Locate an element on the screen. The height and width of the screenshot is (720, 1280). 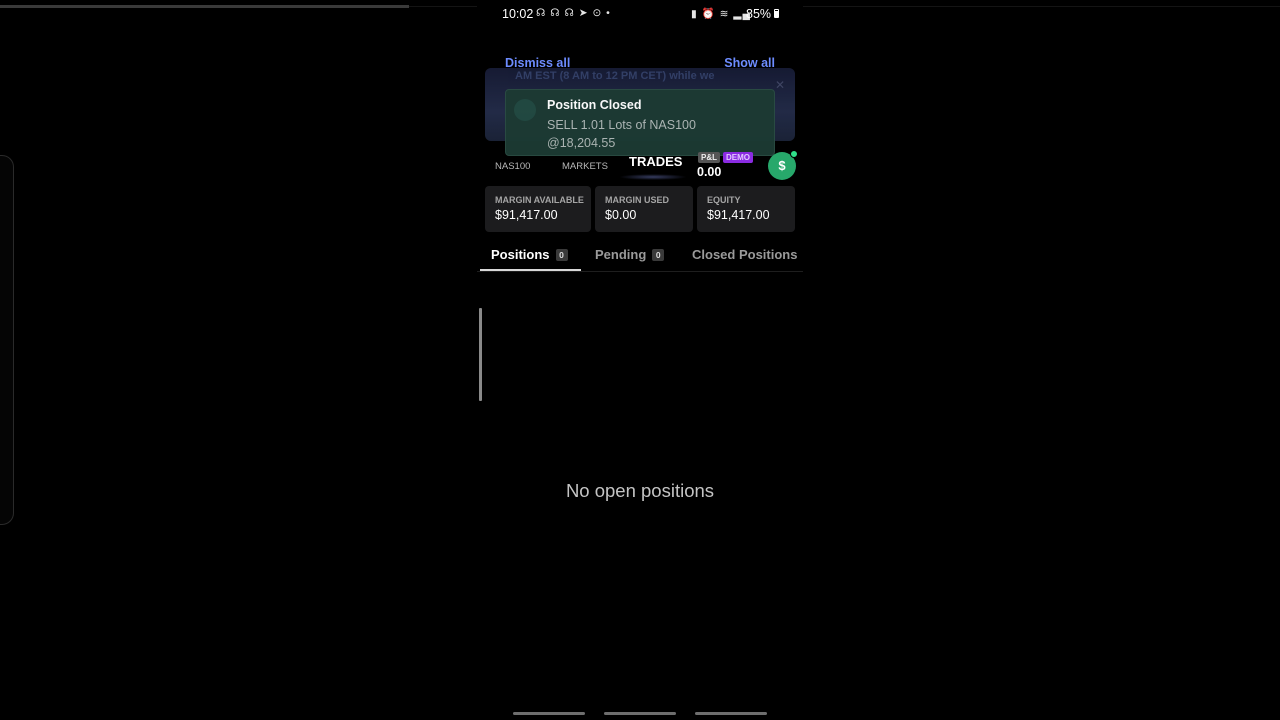
equity-card: EQUITY $91,417.00 is located at coordinates (746, 209).